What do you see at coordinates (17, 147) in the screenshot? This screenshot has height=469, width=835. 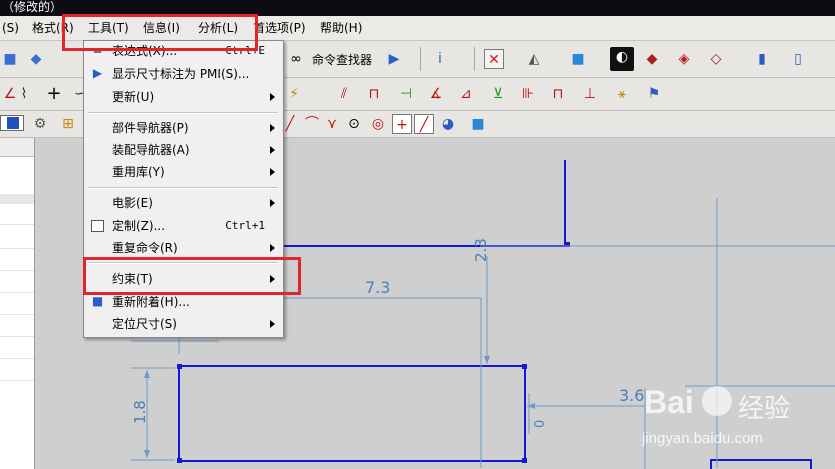 I see `navigator-panel-header` at bounding box center [17, 147].